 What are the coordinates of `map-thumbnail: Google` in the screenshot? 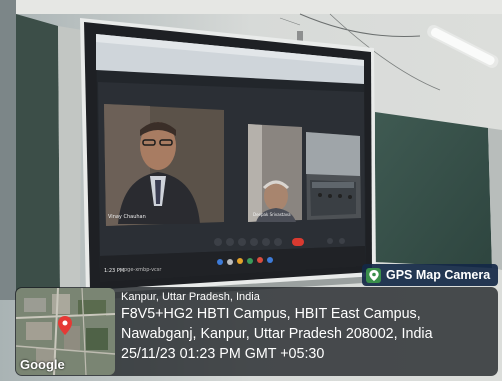 It's located at (65, 331).